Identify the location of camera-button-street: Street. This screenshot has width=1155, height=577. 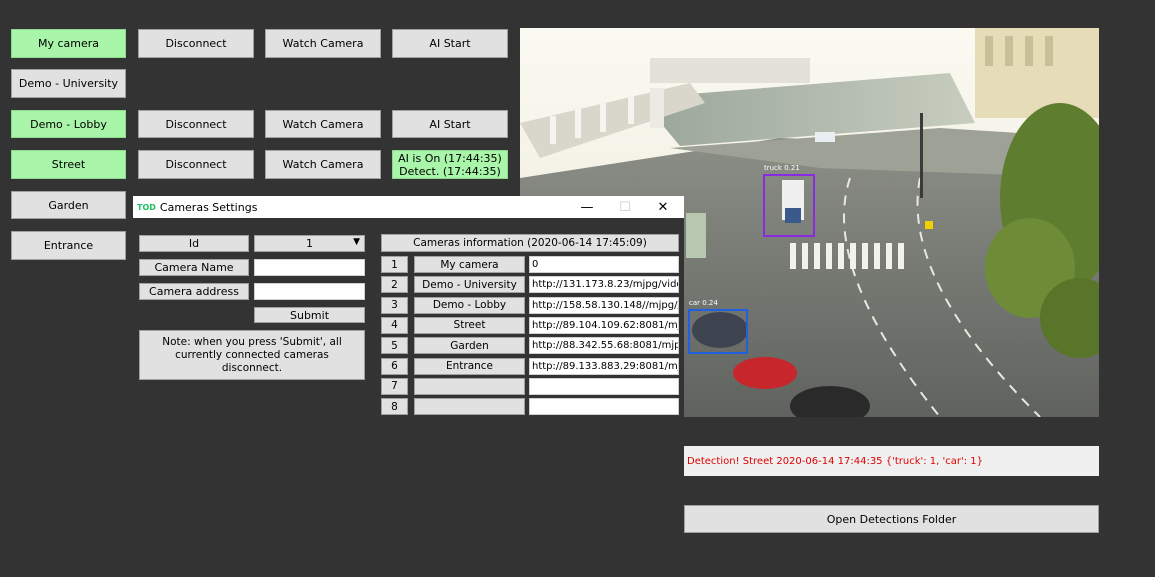
(68, 164).